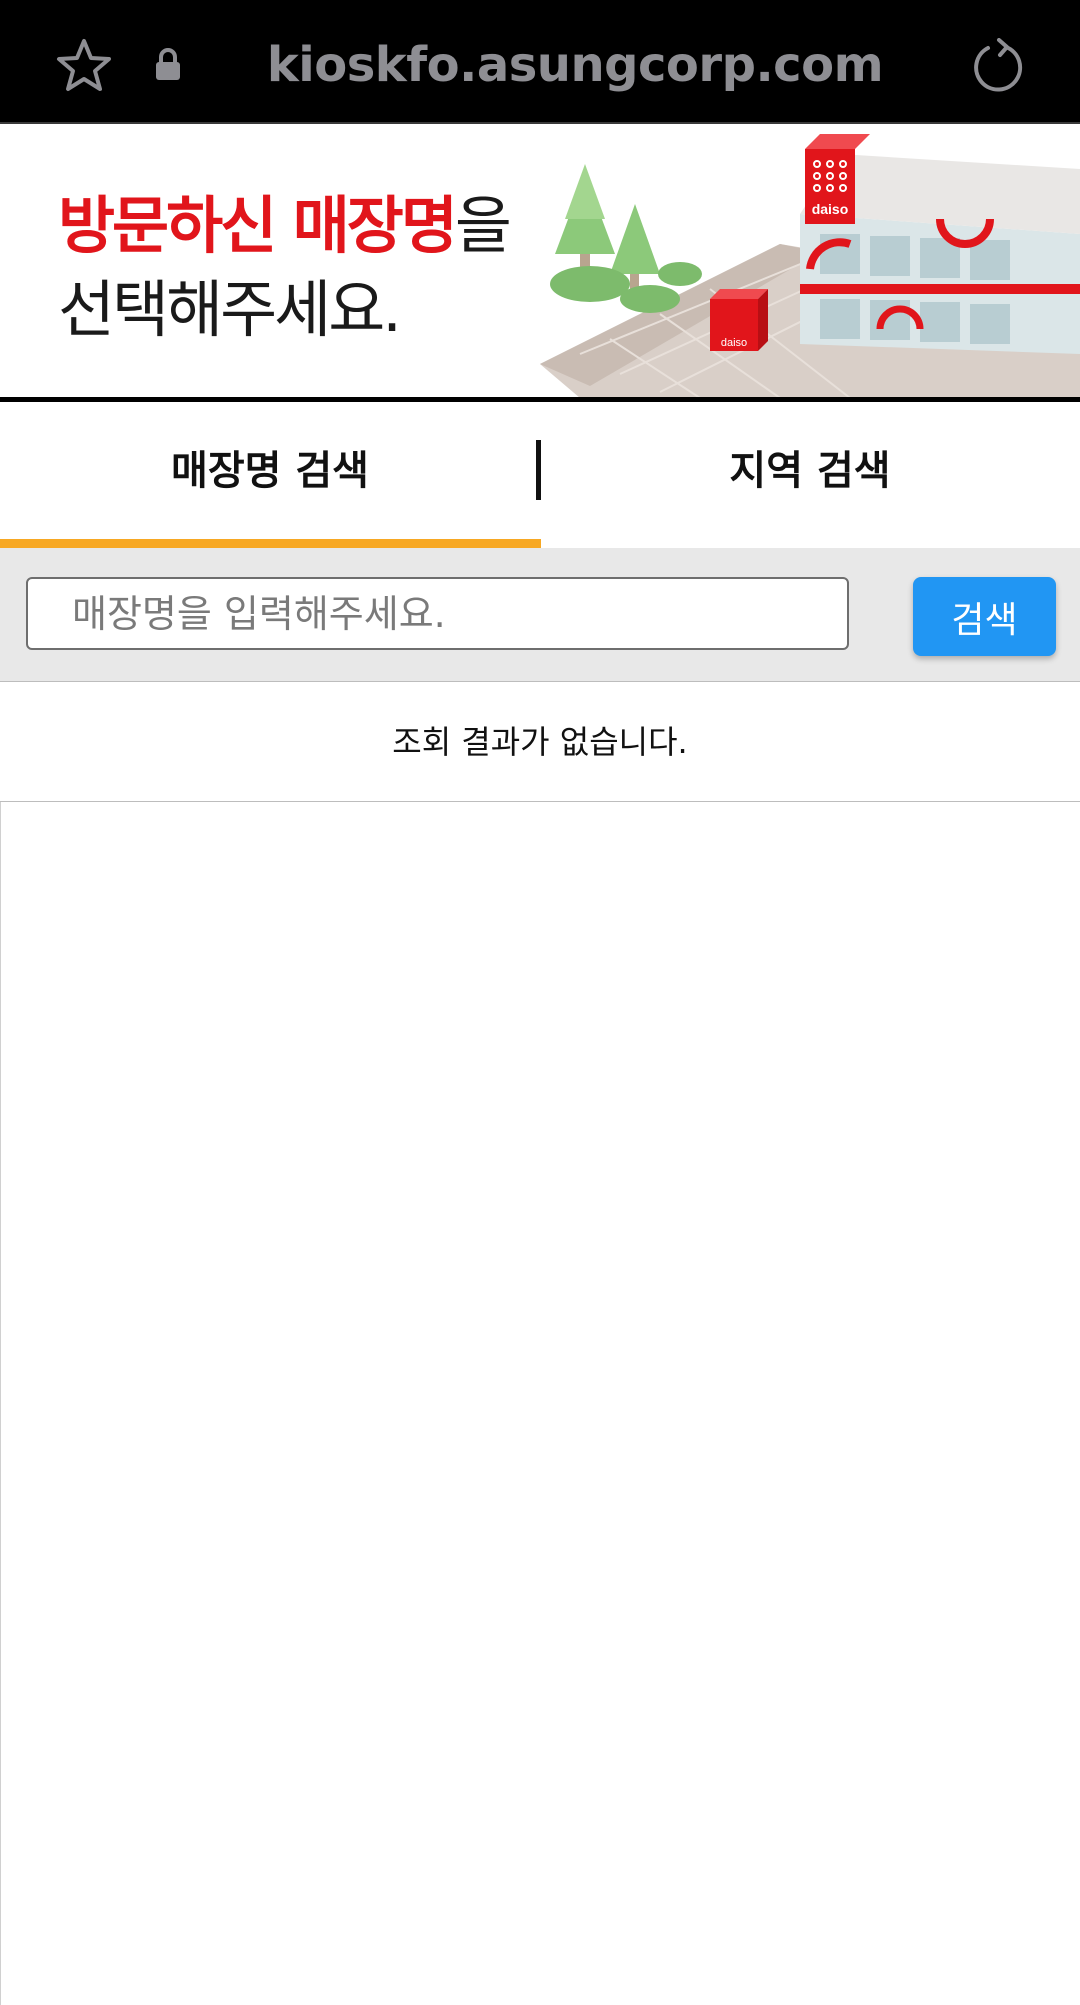 Image resolution: width=1080 pixels, height=2005 pixels. I want to click on banner-headline-line2: 선택해주세요., so click(230, 309).